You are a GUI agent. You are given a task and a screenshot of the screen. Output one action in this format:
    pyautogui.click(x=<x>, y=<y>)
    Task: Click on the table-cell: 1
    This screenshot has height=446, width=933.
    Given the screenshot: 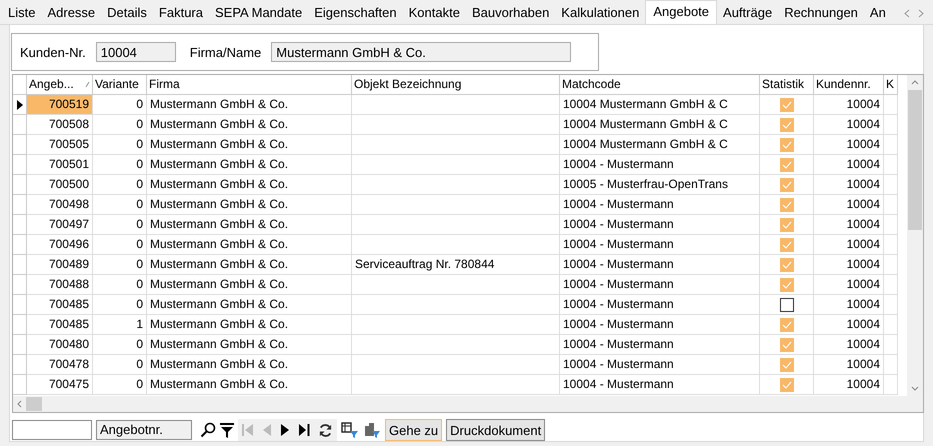 What is the action you would take?
    pyautogui.click(x=120, y=325)
    